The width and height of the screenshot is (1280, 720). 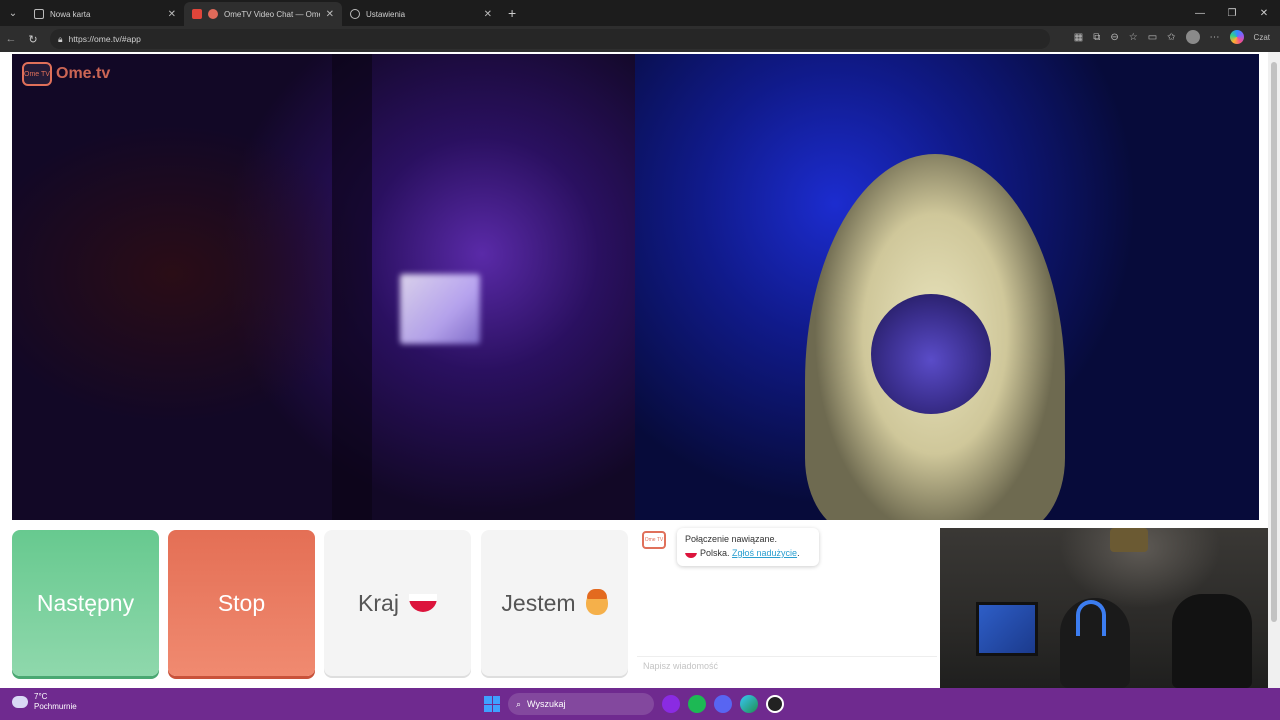 What do you see at coordinates (1215, 37) in the screenshot?
I see `more-menu-icon: ⋯` at bounding box center [1215, 37].